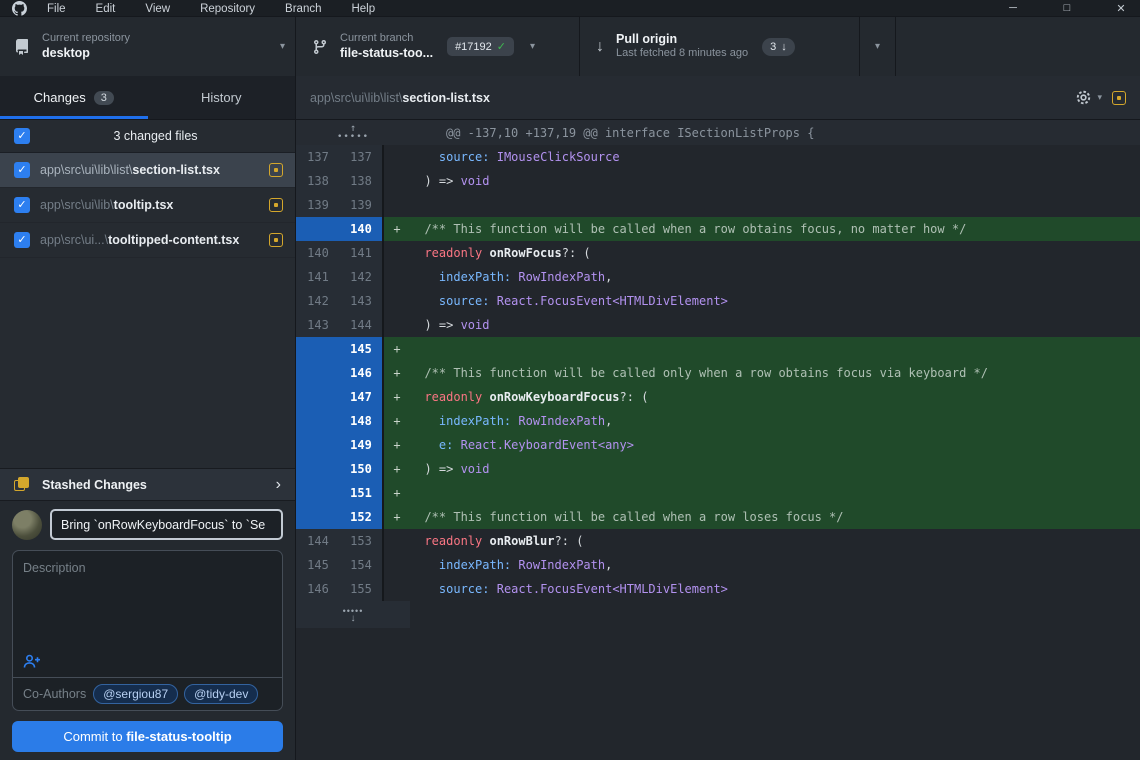 The image size is (1140, 760). What do you see at coordinates (1013, 8) in the screenshot?
I see `minimize-button: ─` at bounding box center [1013, 8].